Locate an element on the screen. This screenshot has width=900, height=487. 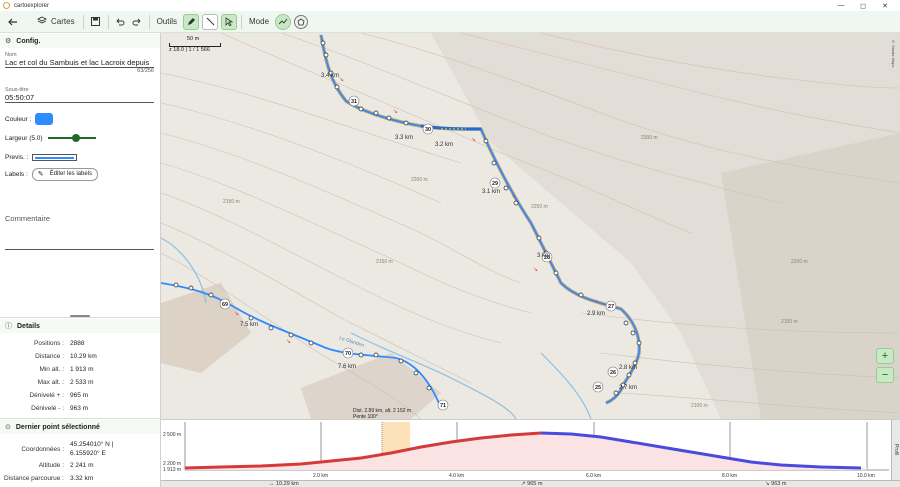
cartes-button: Cartes is located at coordinates (56, 22).